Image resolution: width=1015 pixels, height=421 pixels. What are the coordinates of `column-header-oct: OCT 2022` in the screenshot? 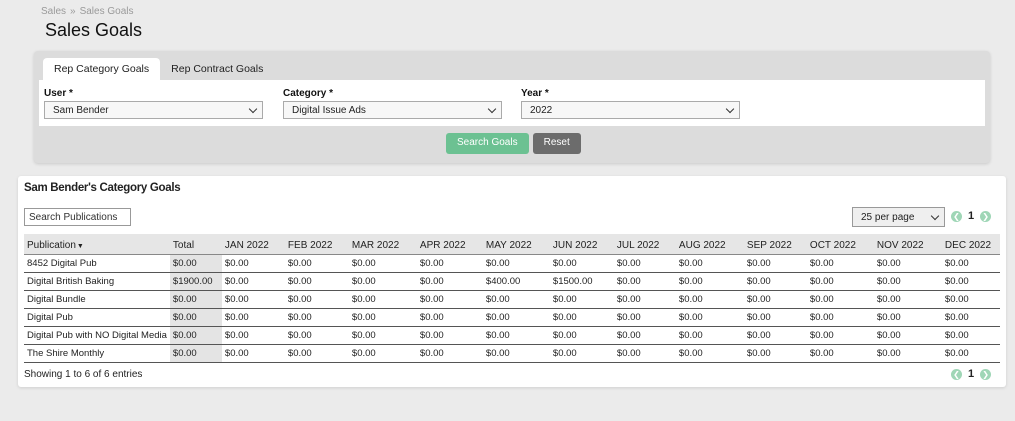 It's located at (840, 244).